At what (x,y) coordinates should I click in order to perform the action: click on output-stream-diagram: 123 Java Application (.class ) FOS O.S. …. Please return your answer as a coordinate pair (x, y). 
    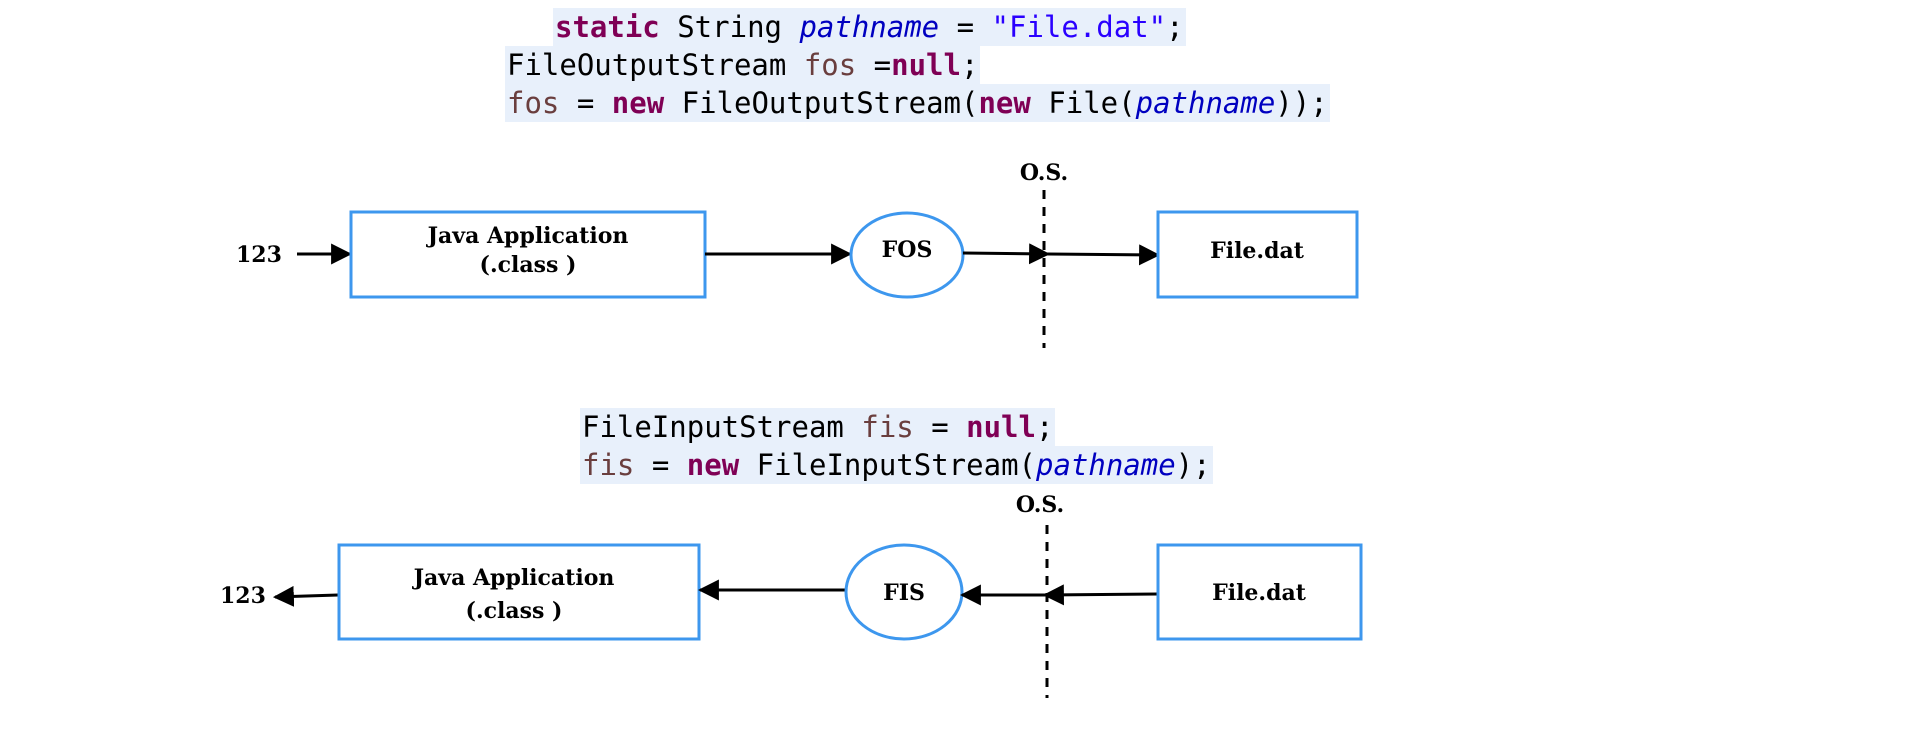
    Looking at the image, I should click on (797, 254).